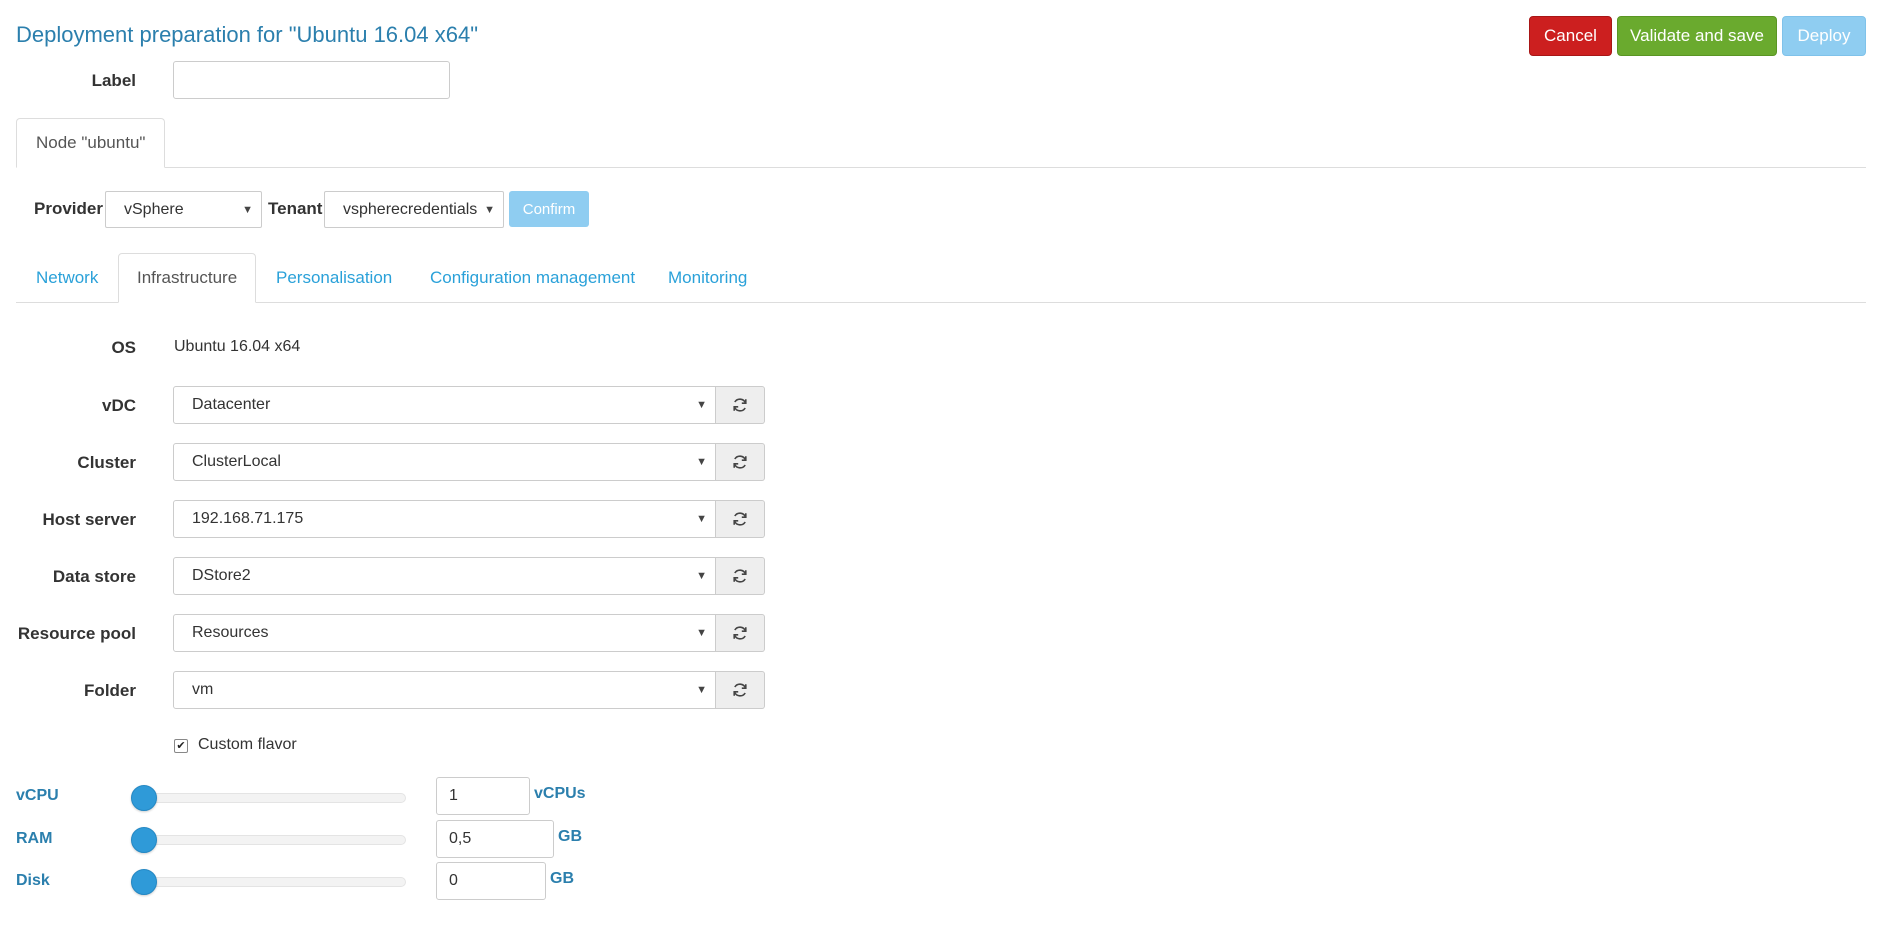  What do you see at coordinates (549, 209) in the screenshot?
I see `confirm-button: Confirm` at bounding box center [549, 209].